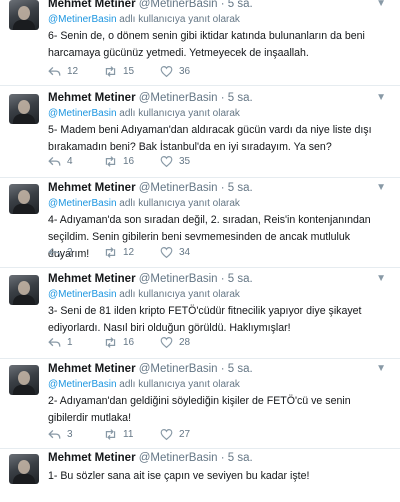  I want to click on like-button: 34, so click(175, 252).